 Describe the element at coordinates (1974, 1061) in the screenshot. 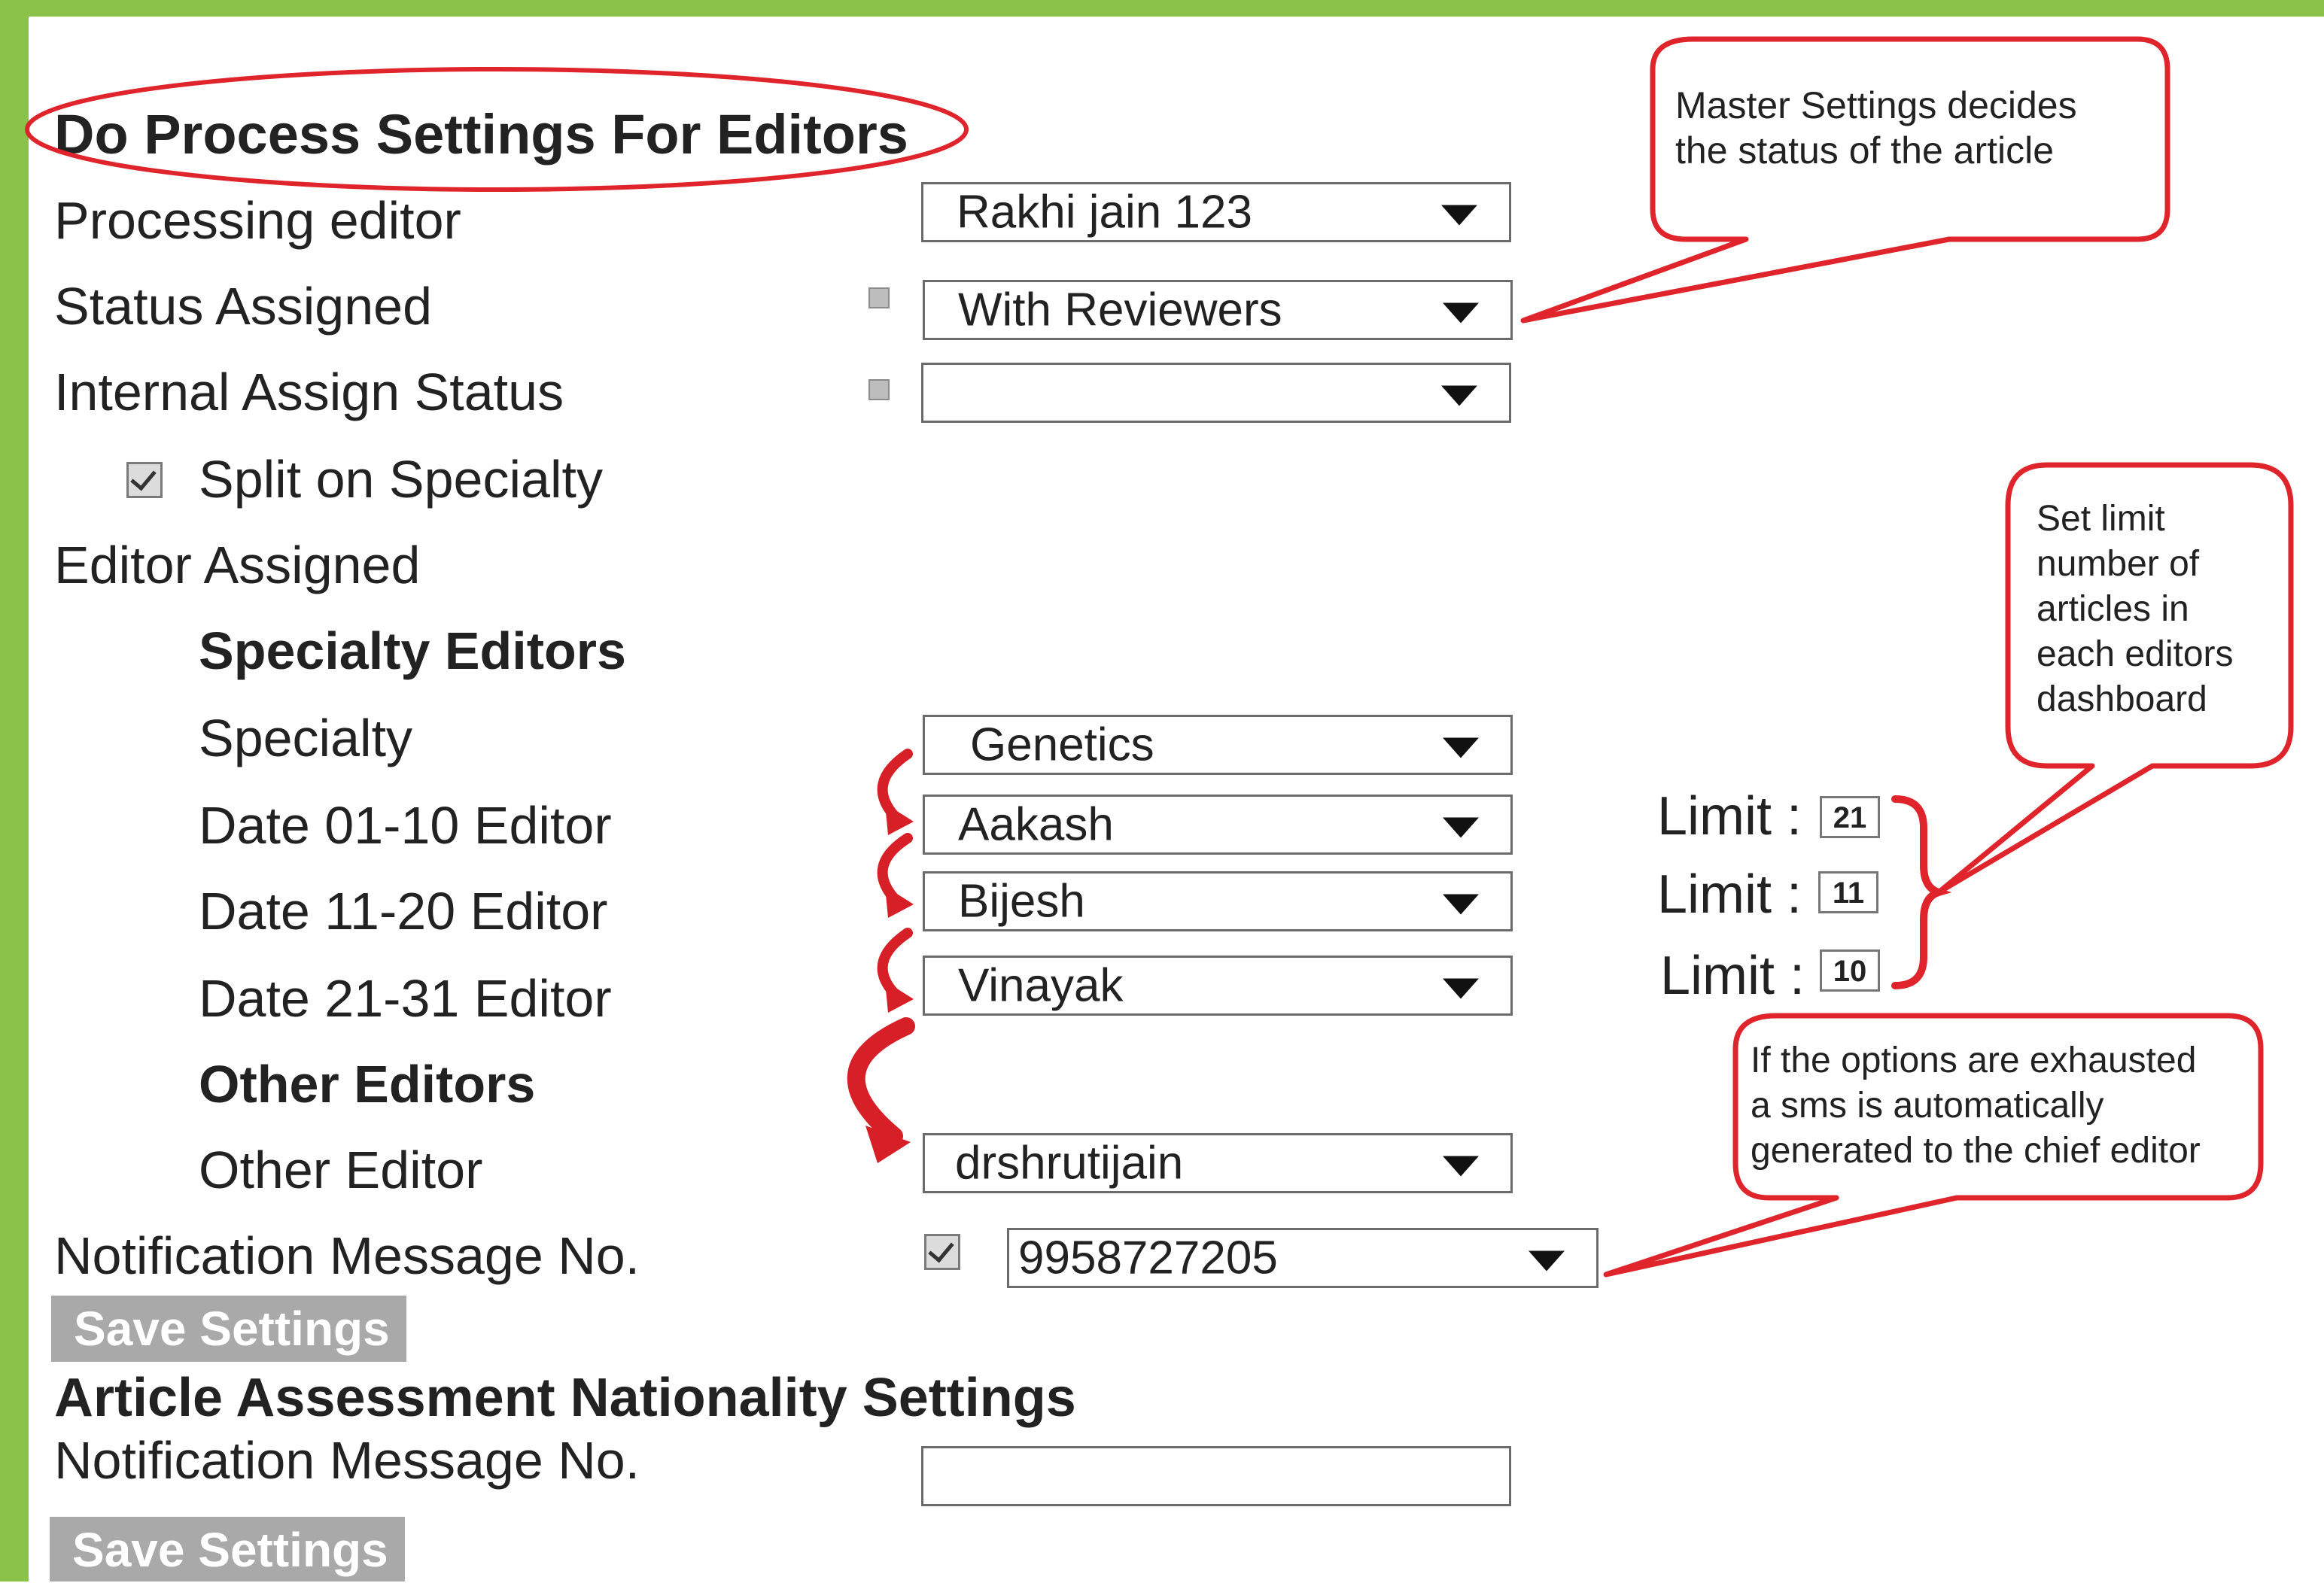

I see `callout-exhausted-line-1: If the options are exhausted` at that location.